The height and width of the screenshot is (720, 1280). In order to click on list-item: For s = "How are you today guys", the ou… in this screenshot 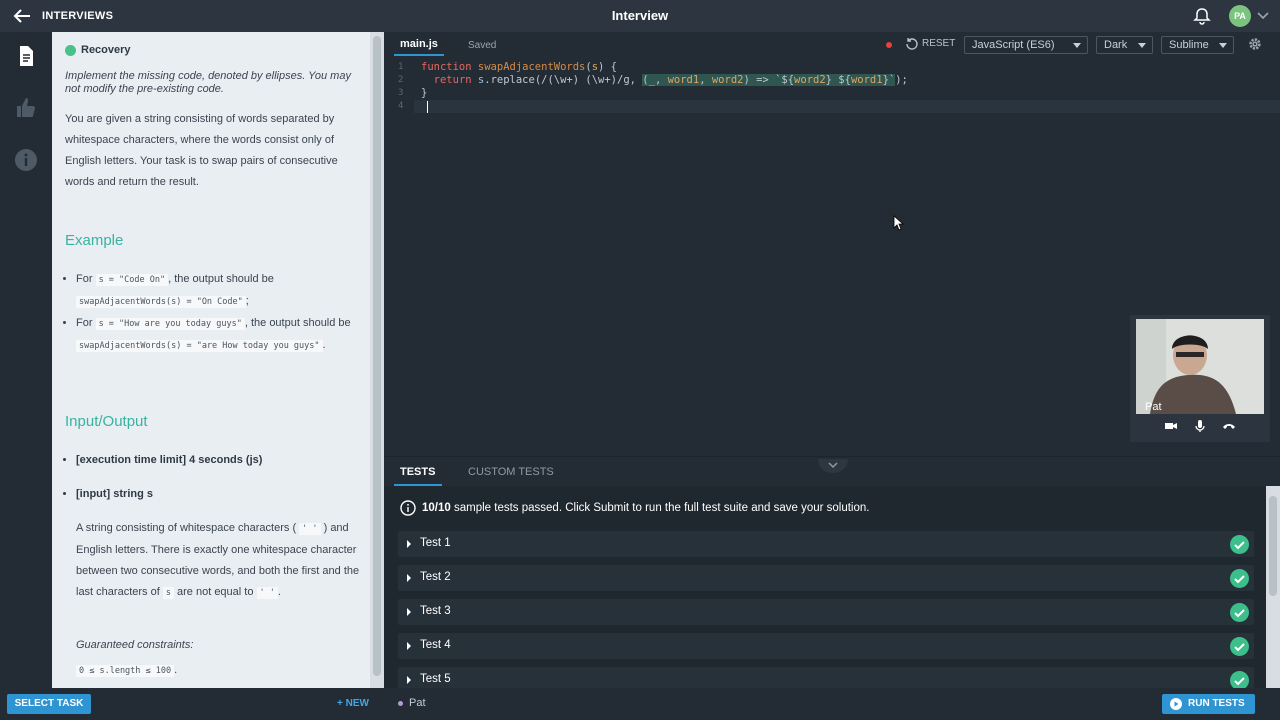, I will do `click(218, 335)`.